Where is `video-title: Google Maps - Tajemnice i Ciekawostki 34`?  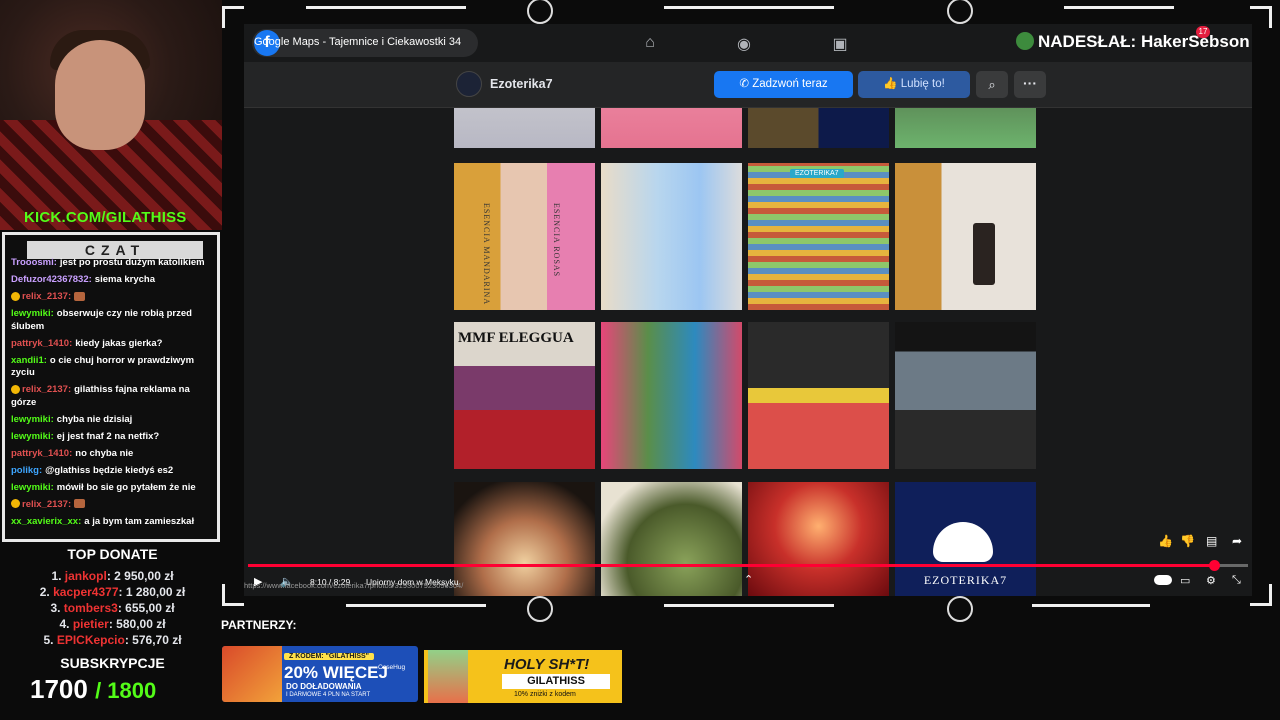
video-title: Google Maps - Tajemnice i Ciekawostki 34 is located at coordinates (357, 42).